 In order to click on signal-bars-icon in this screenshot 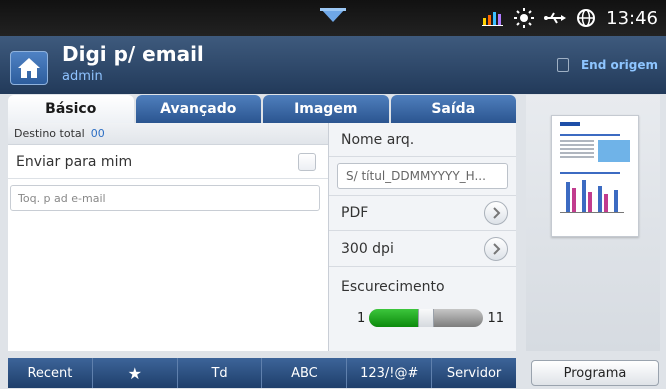, I will do `click(493, 19)`.